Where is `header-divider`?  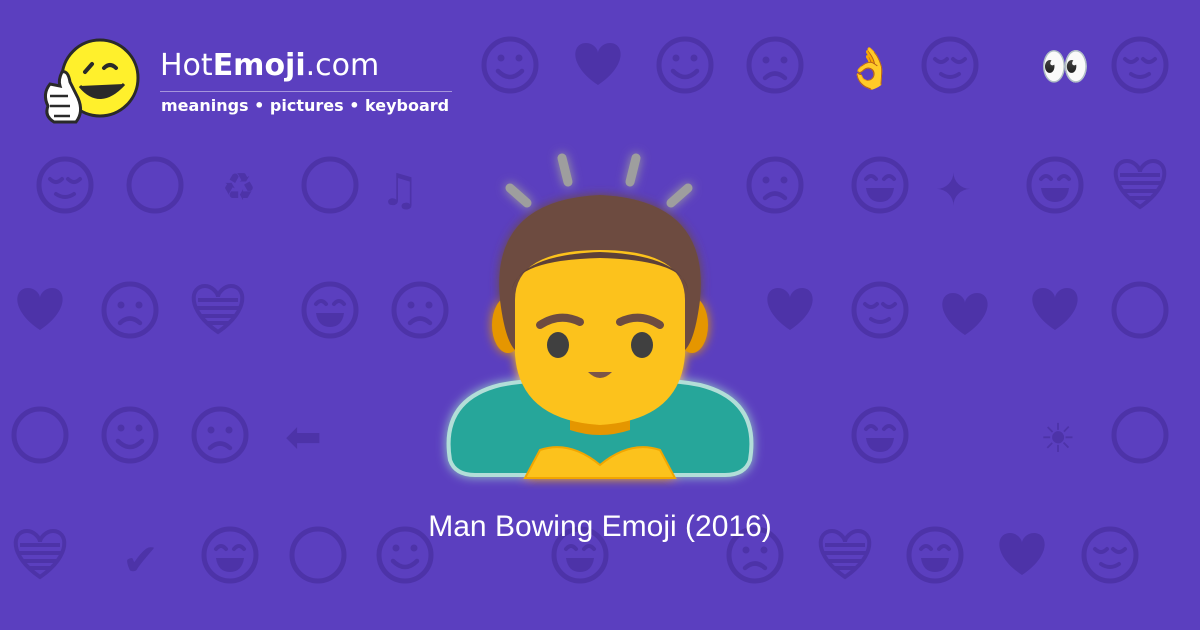
header-divider is located at coordinates (306, 91).